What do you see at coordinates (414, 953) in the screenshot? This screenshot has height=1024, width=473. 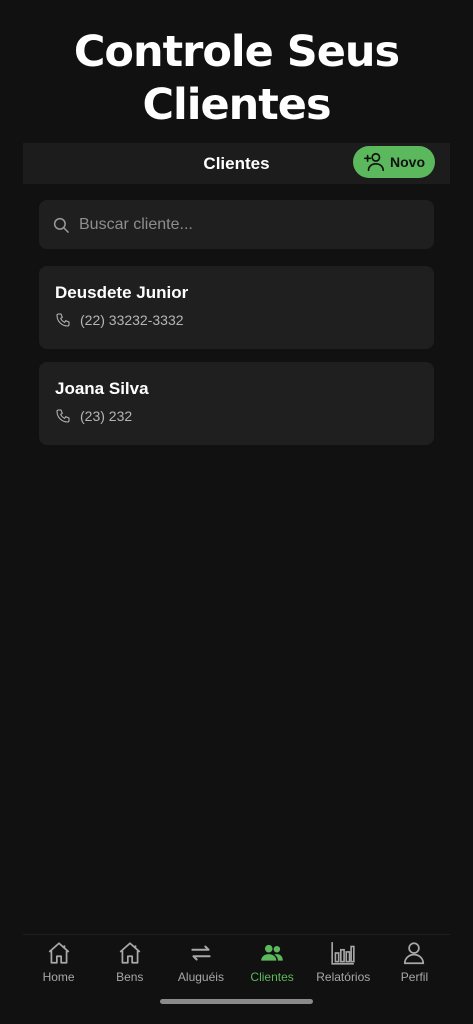 I see `person-icon` at bounding box center [414, 953].